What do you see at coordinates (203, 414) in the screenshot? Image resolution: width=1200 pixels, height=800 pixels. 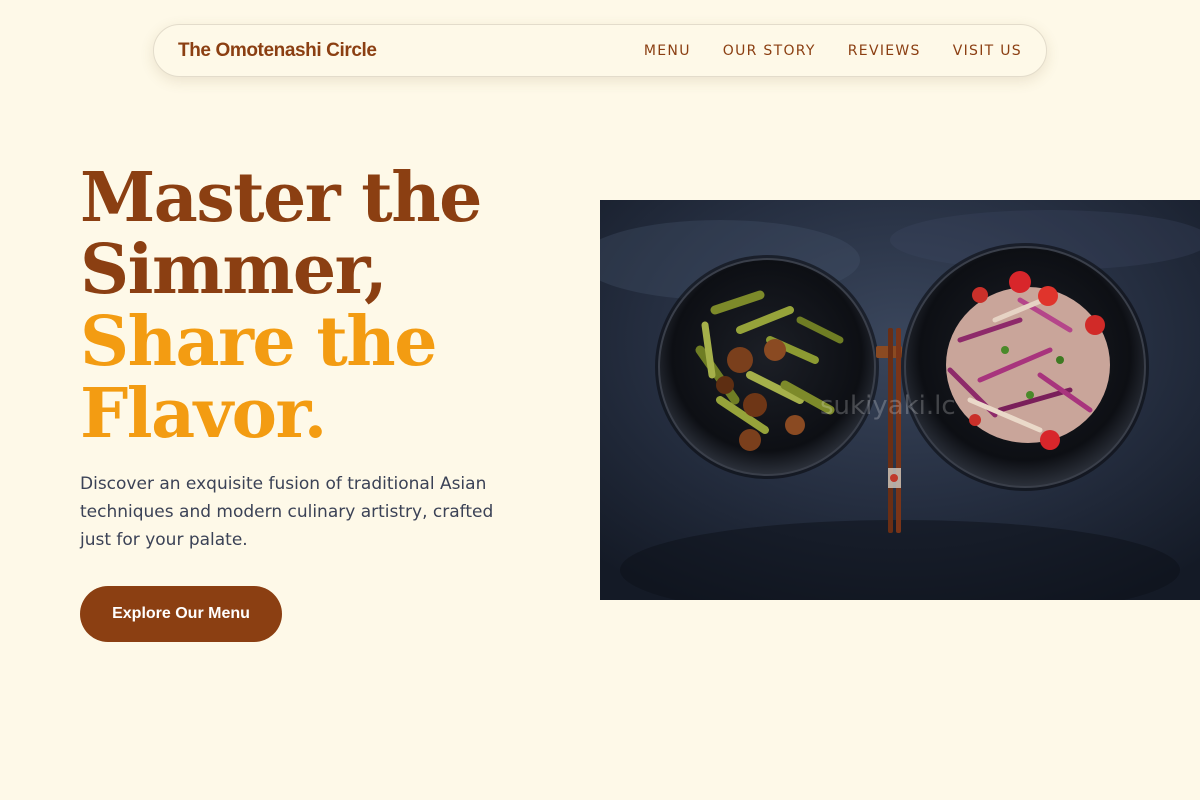 I see `hero-title-line-4: Flavor.` at bounding box center [203, 414].